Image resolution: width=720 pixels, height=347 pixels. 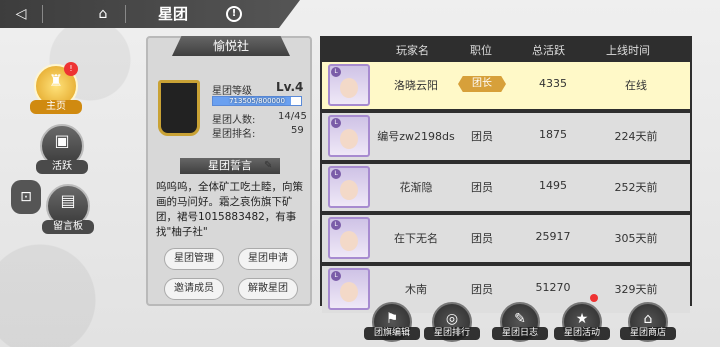 What do you see at coordinates (268, 259) in the screenshot?
I see `guild-applications-button: 星团申请` at bounding box center [268, 259].